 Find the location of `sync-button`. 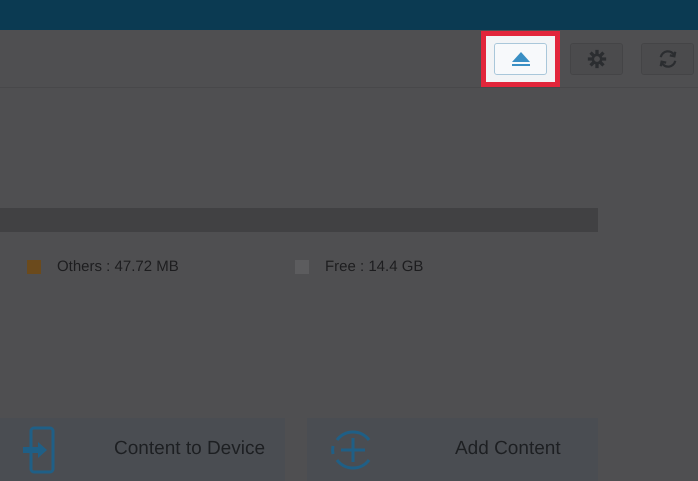

sync-button is located at coordinates (667, 58).